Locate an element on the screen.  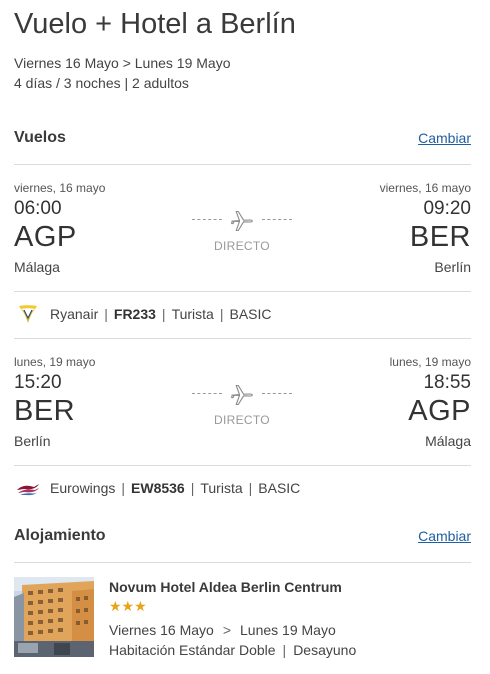
eurowings-logo-icon is located at coordinates (28, 490).